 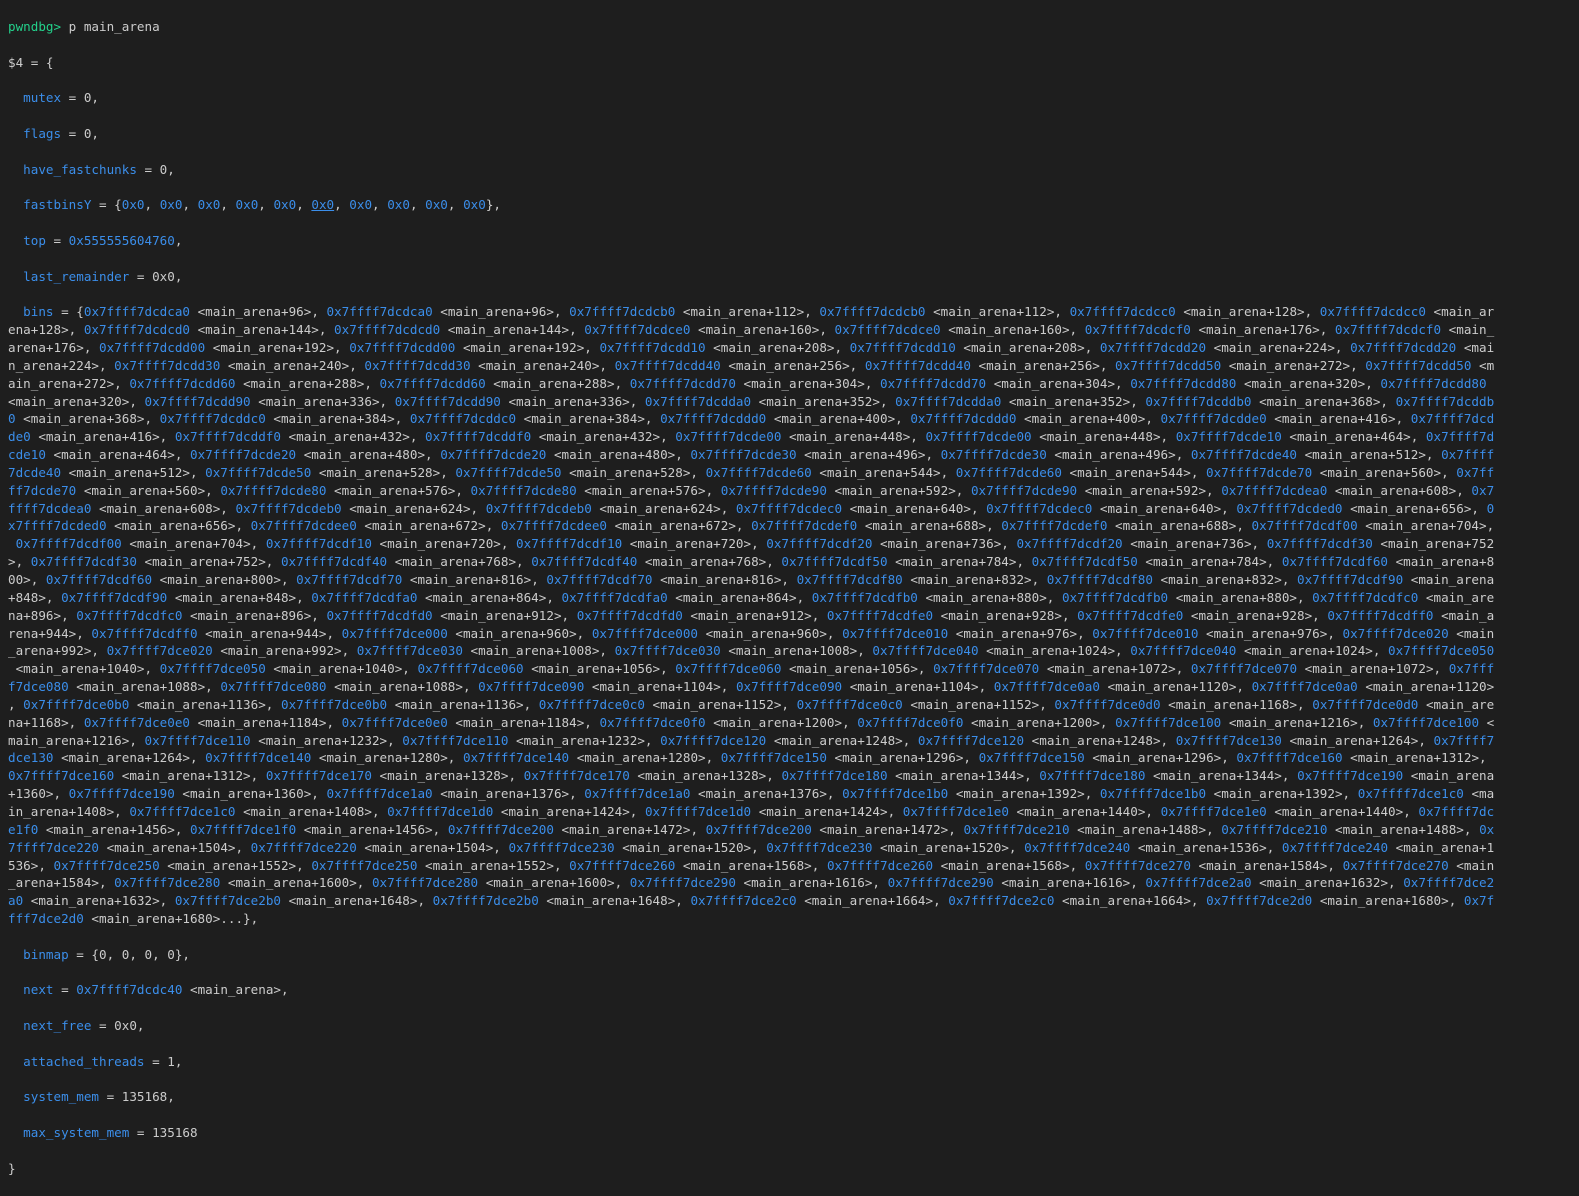 What do you see at coordinates (1433, 383) in the screenshot?
I see `bin-address: 0x7ffff7dcdd80` at bounding box center [1433, 383].